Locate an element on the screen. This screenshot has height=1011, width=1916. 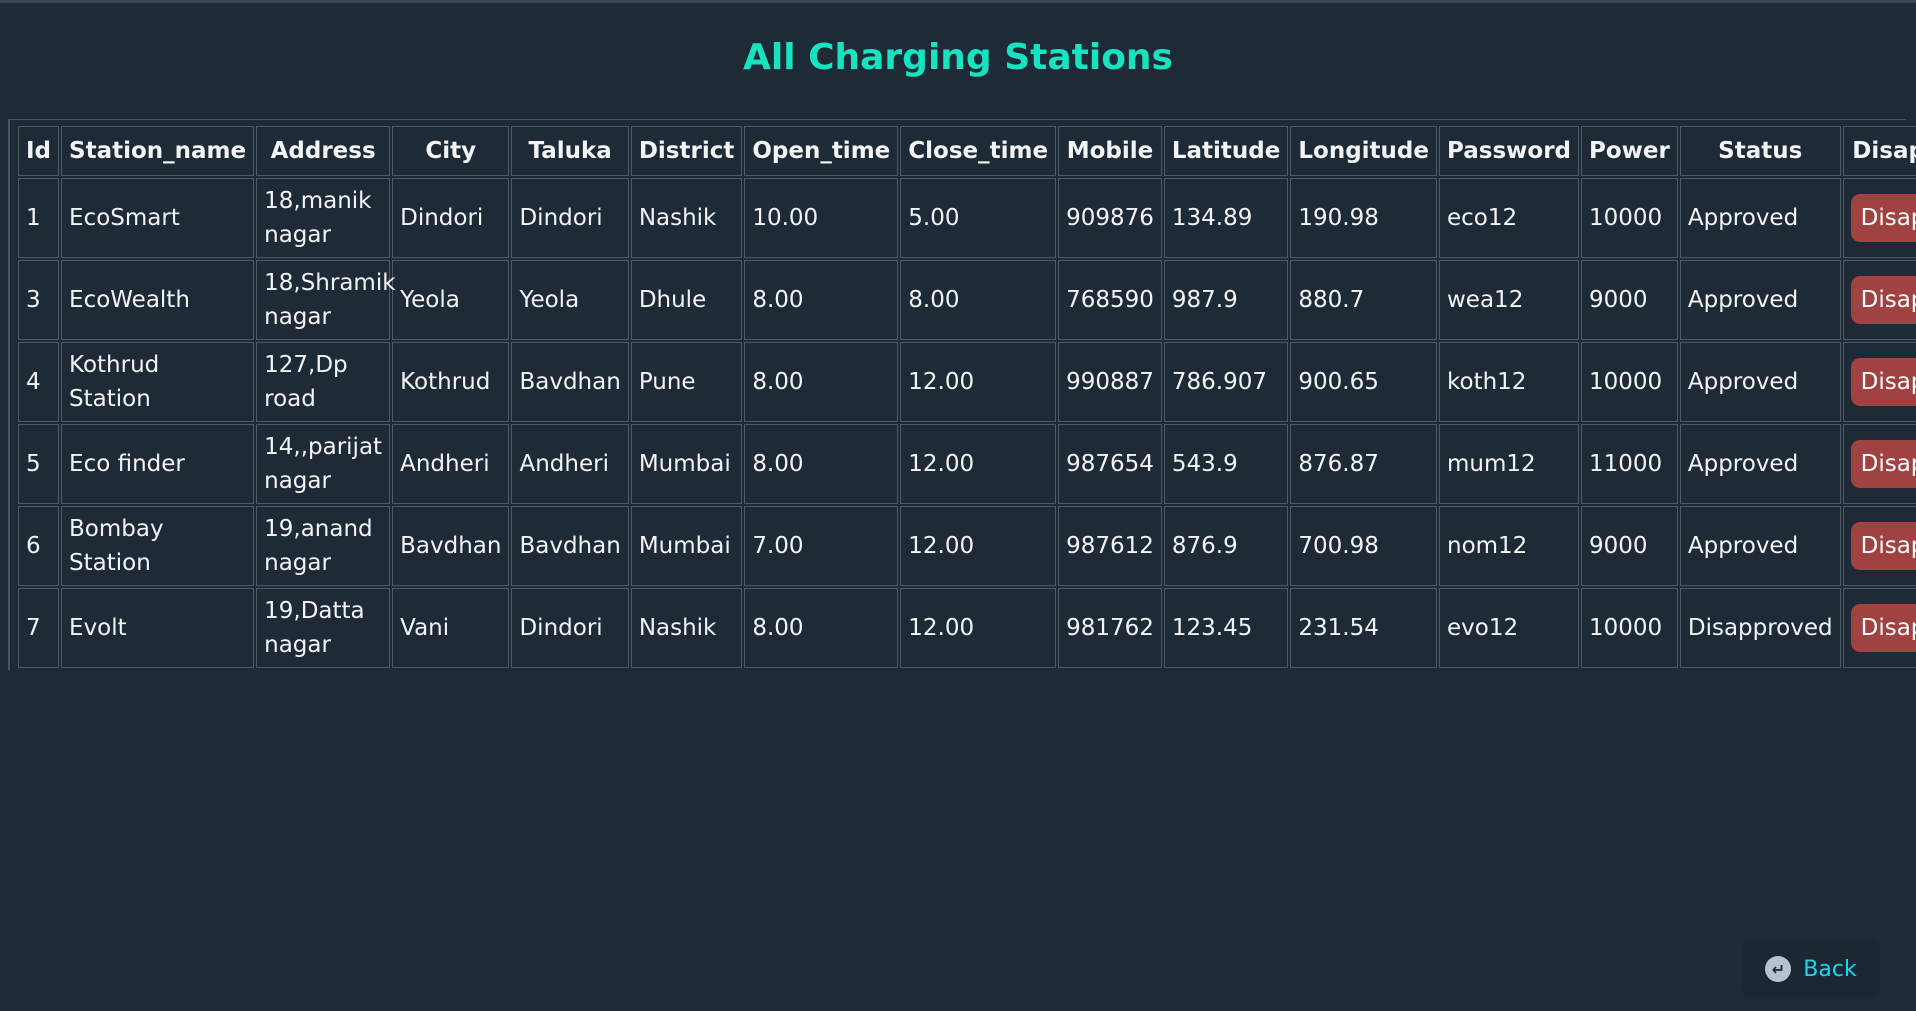
cell-password: koth12 is located at coordinates (1509, 382).